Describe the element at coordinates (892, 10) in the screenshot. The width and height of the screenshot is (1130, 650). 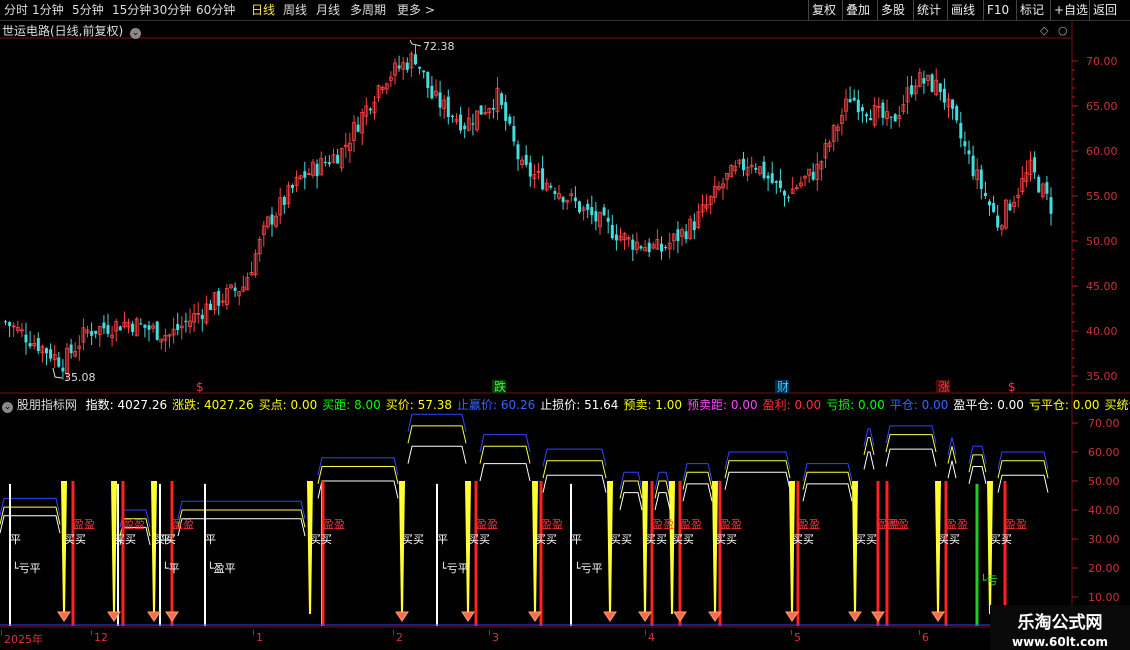
I see `toolbar-button-2: 多股` at that location.